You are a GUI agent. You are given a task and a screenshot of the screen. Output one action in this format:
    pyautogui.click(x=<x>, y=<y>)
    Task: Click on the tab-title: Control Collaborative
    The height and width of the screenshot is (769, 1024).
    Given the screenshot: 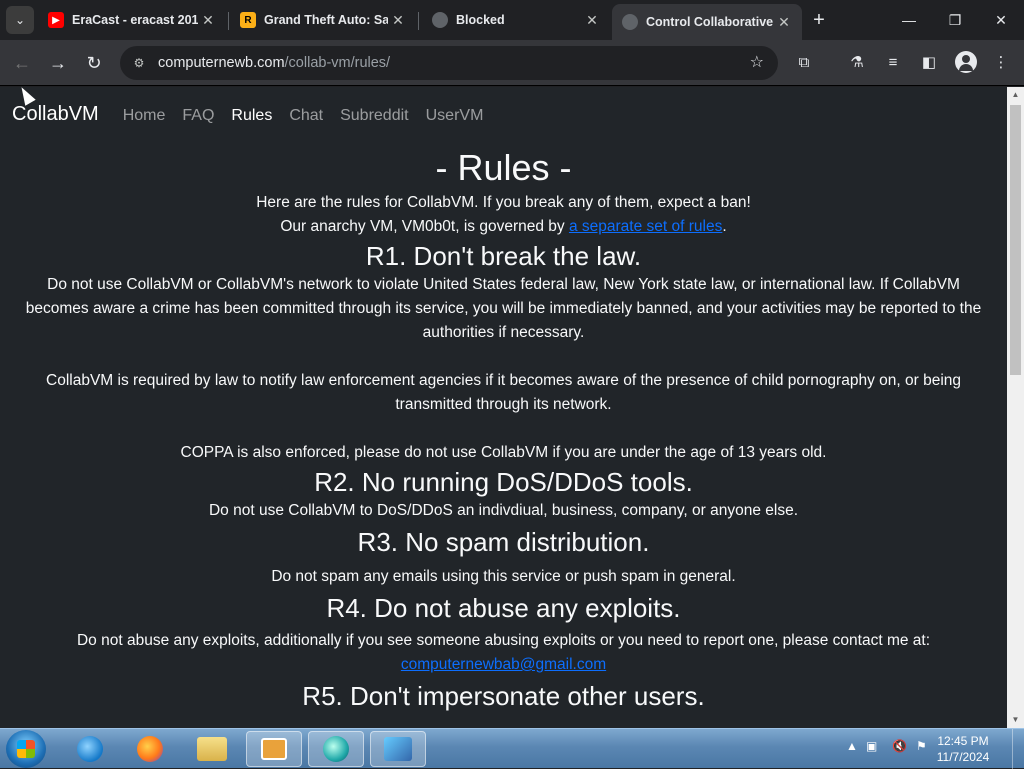 What is the action you would take?
    pyautogui.click(x=710, y=22)
    